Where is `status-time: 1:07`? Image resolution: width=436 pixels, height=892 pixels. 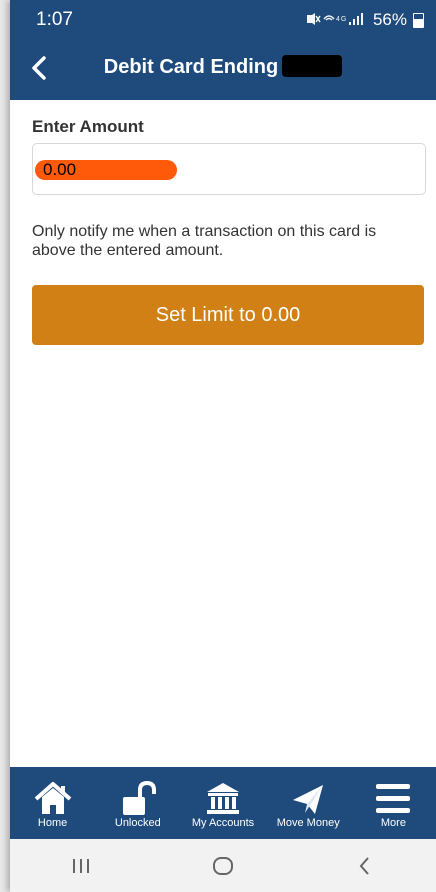 status-time: 1:07 is located at coordinates (54, 19).